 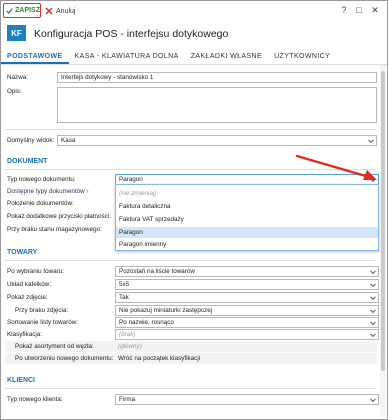 What do you see at coordinates (54, 229) in the screenshot?
I see `no-stock-label: Przy braku stanu magazynowego:` at bounding box center [54, 229].